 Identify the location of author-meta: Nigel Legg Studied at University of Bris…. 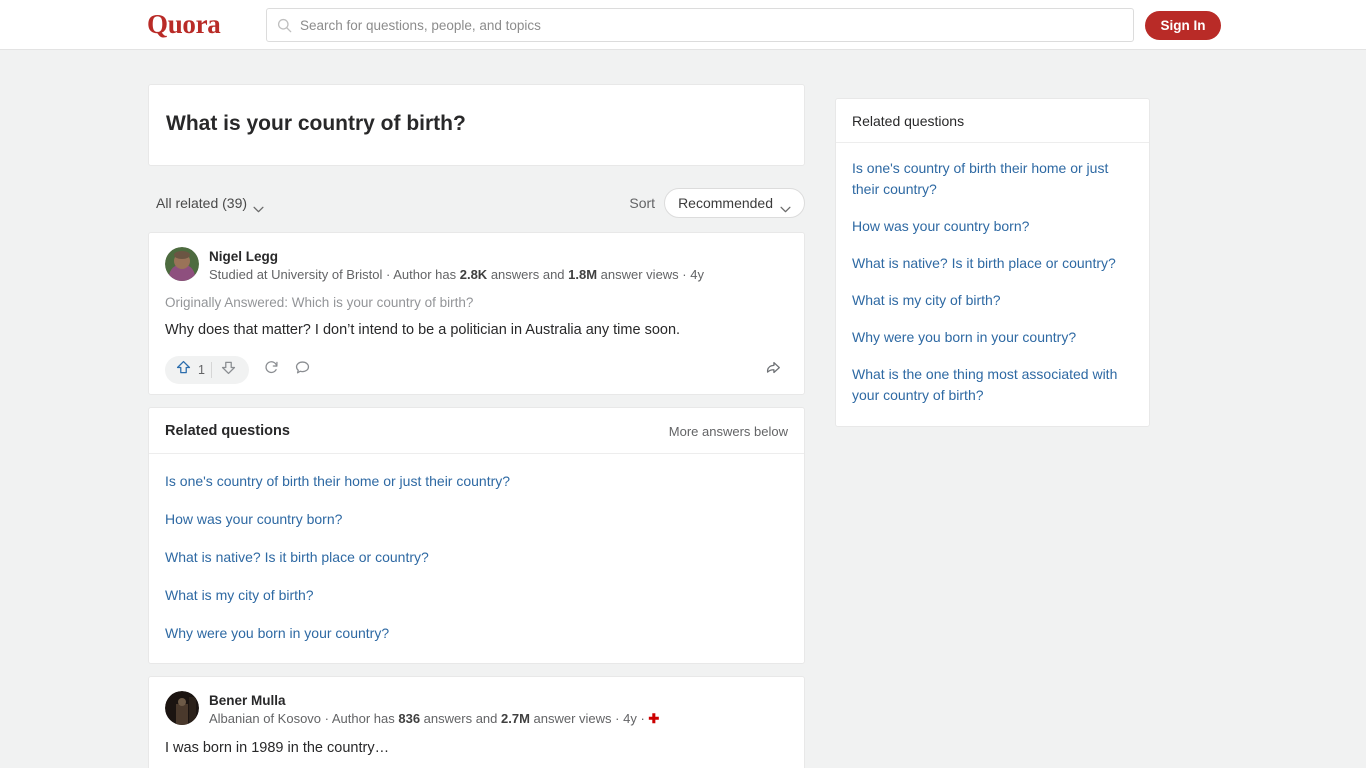
(456, 265).